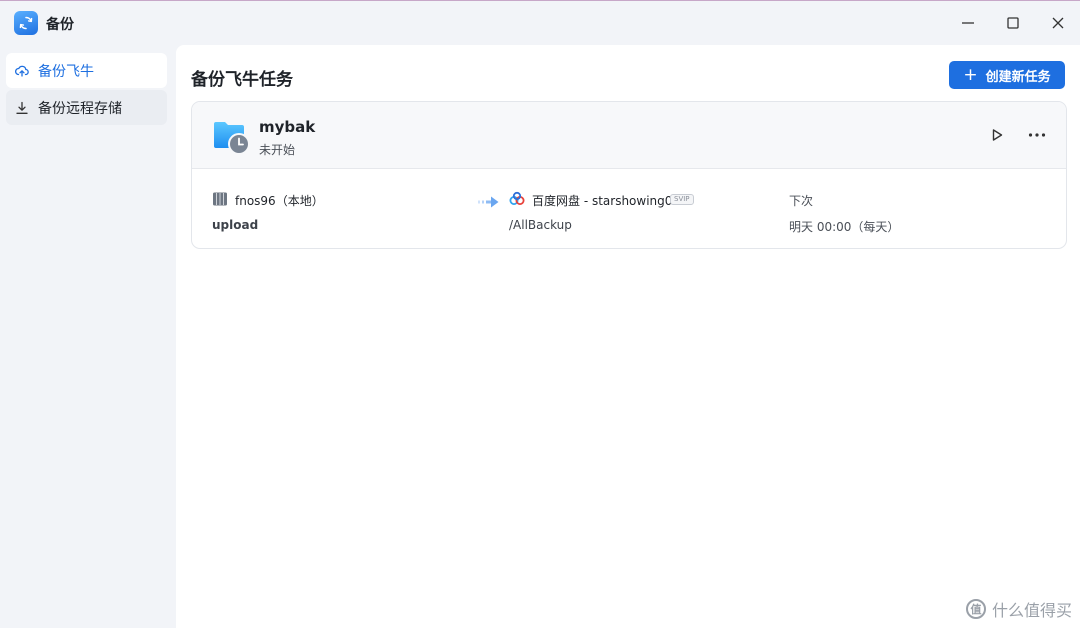 The image size is (1080, 628). I want to click on minimize-button, so click(968, 23).